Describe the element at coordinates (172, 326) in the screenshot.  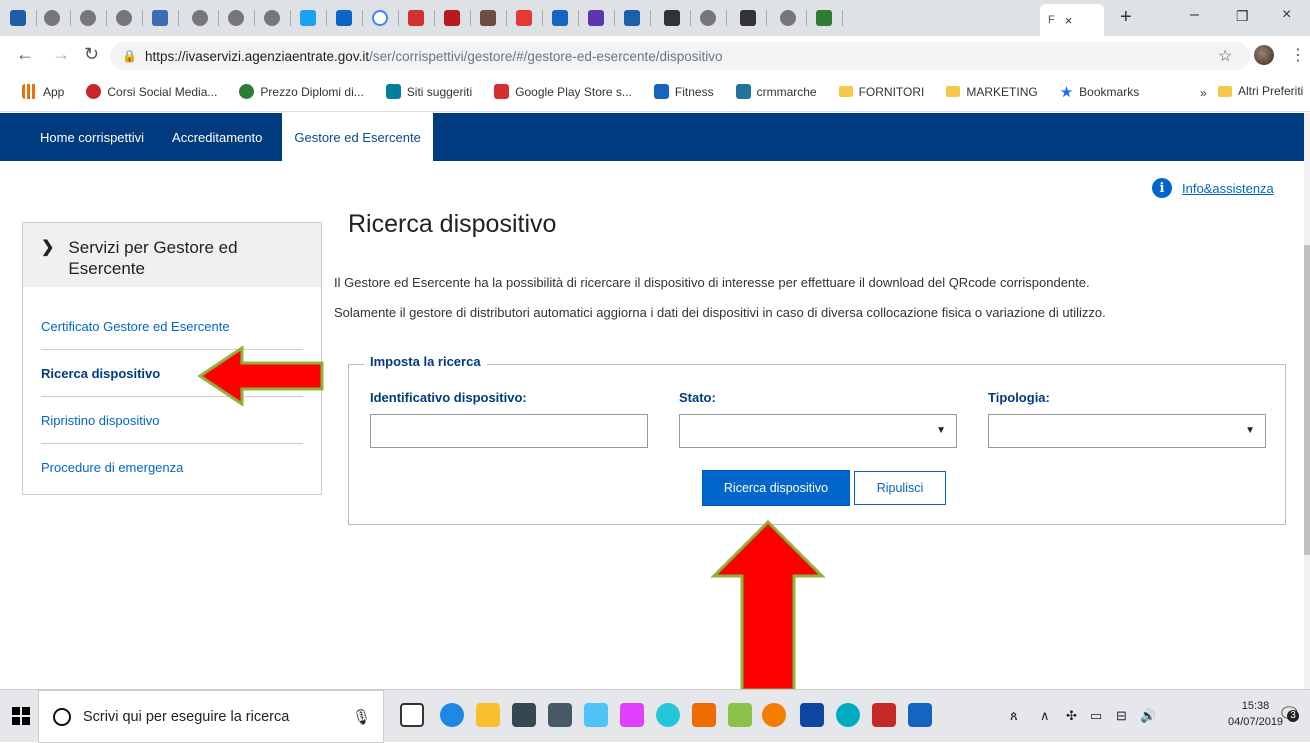
I see `sidebar-item-certificato: Certificato Gestore ed Esercente` at that location.